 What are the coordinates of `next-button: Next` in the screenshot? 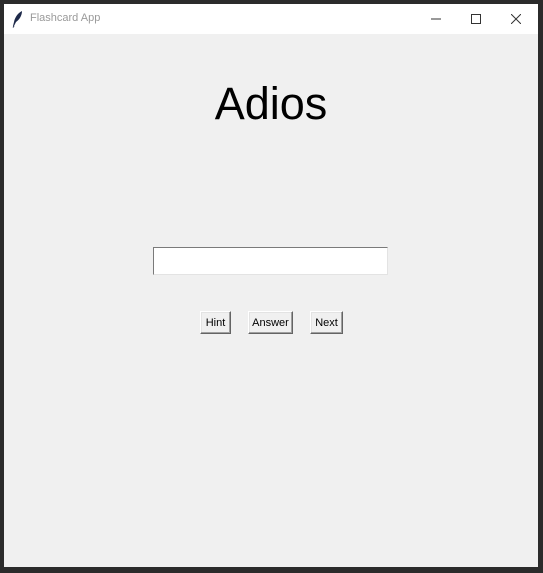 It's located at (326, 322).